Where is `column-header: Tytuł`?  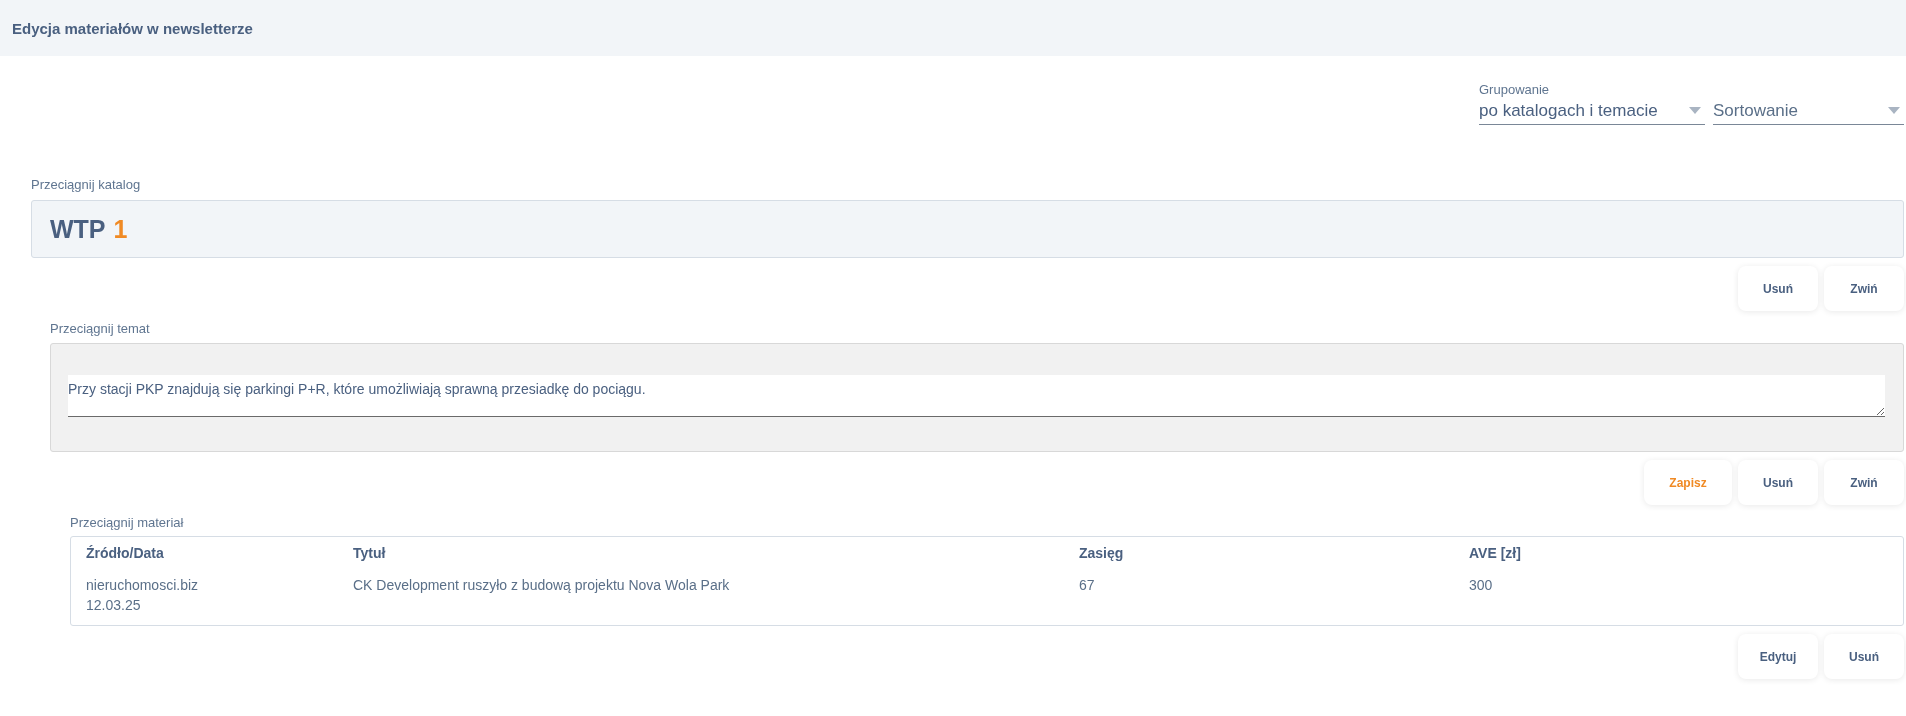 column-header: Tytuł is located at coordinates (370, 553).